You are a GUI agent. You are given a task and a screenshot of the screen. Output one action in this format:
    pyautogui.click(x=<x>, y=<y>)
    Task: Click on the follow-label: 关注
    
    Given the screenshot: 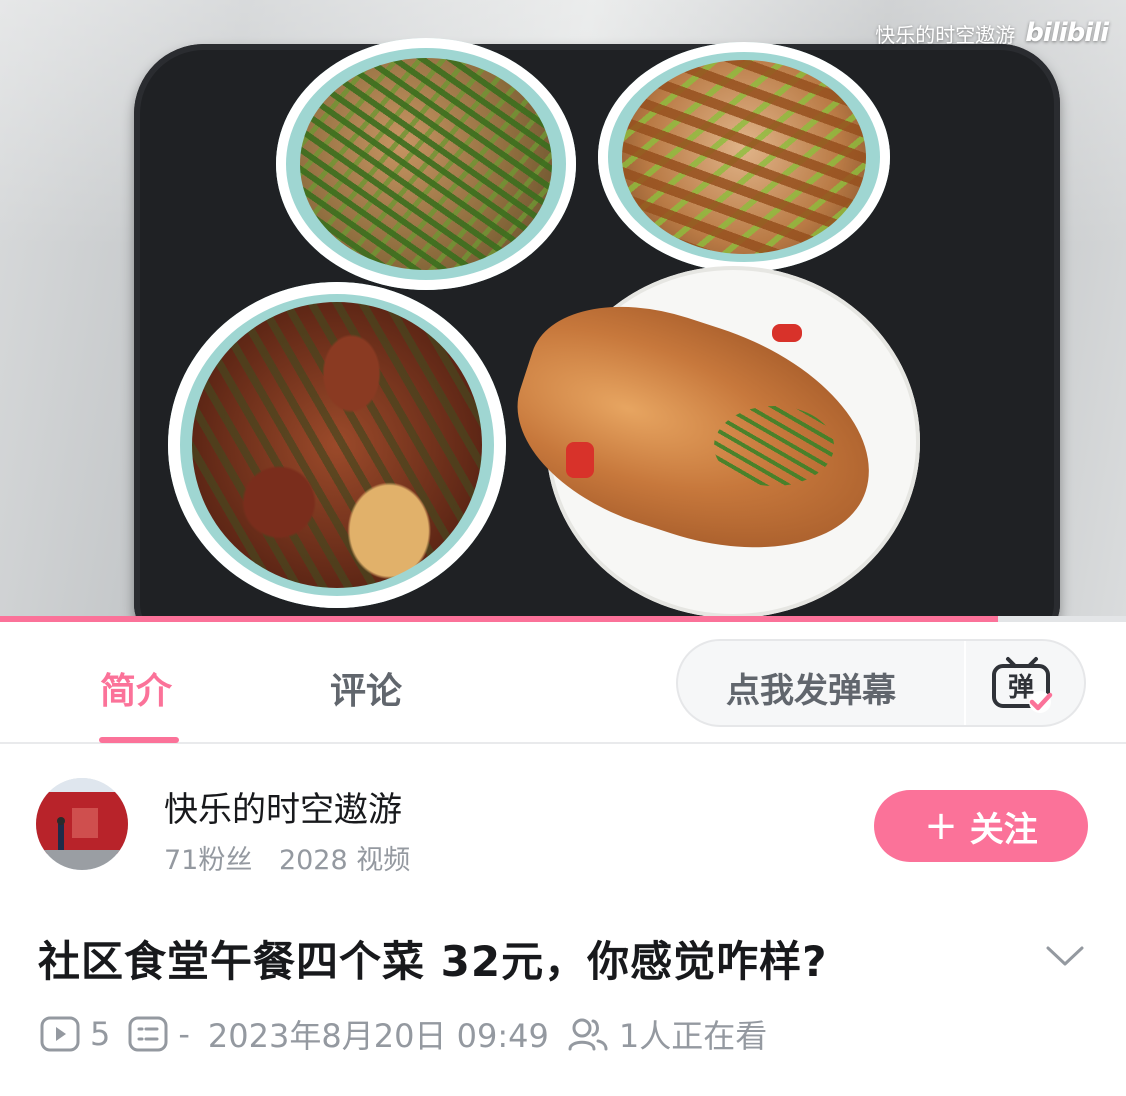 What is the action you would take?
    pyautogui.click(x=1003, y=829)
    